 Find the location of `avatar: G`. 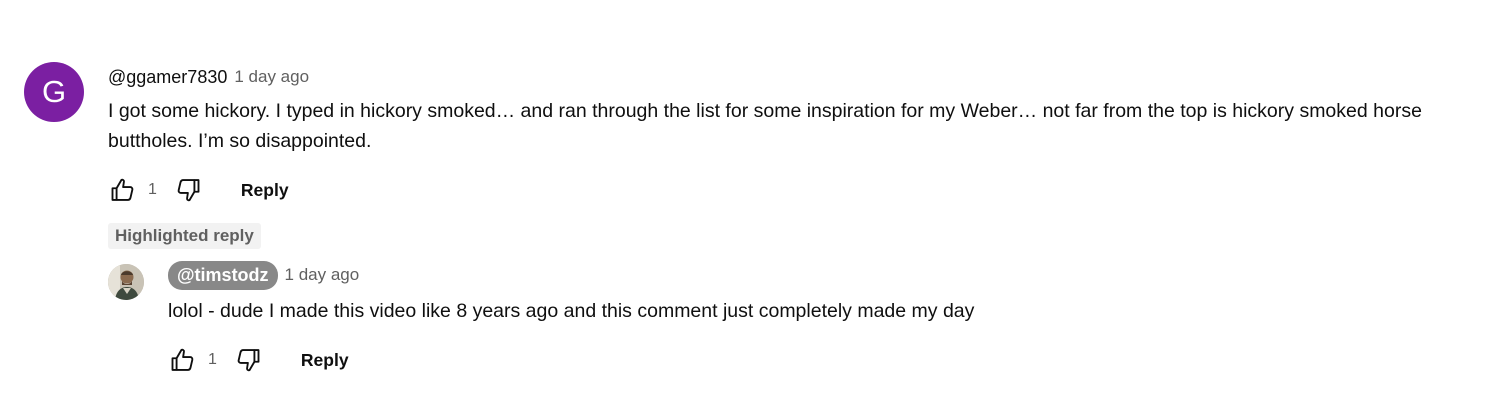

avatar: G is located at coordinates (54, 92).